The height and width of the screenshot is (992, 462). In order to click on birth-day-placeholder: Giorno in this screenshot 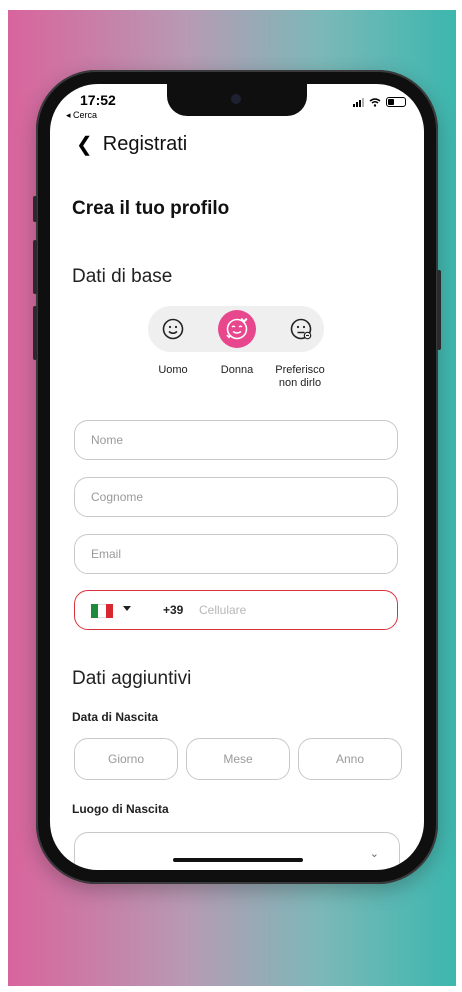, I will do `click(126, 759)`.